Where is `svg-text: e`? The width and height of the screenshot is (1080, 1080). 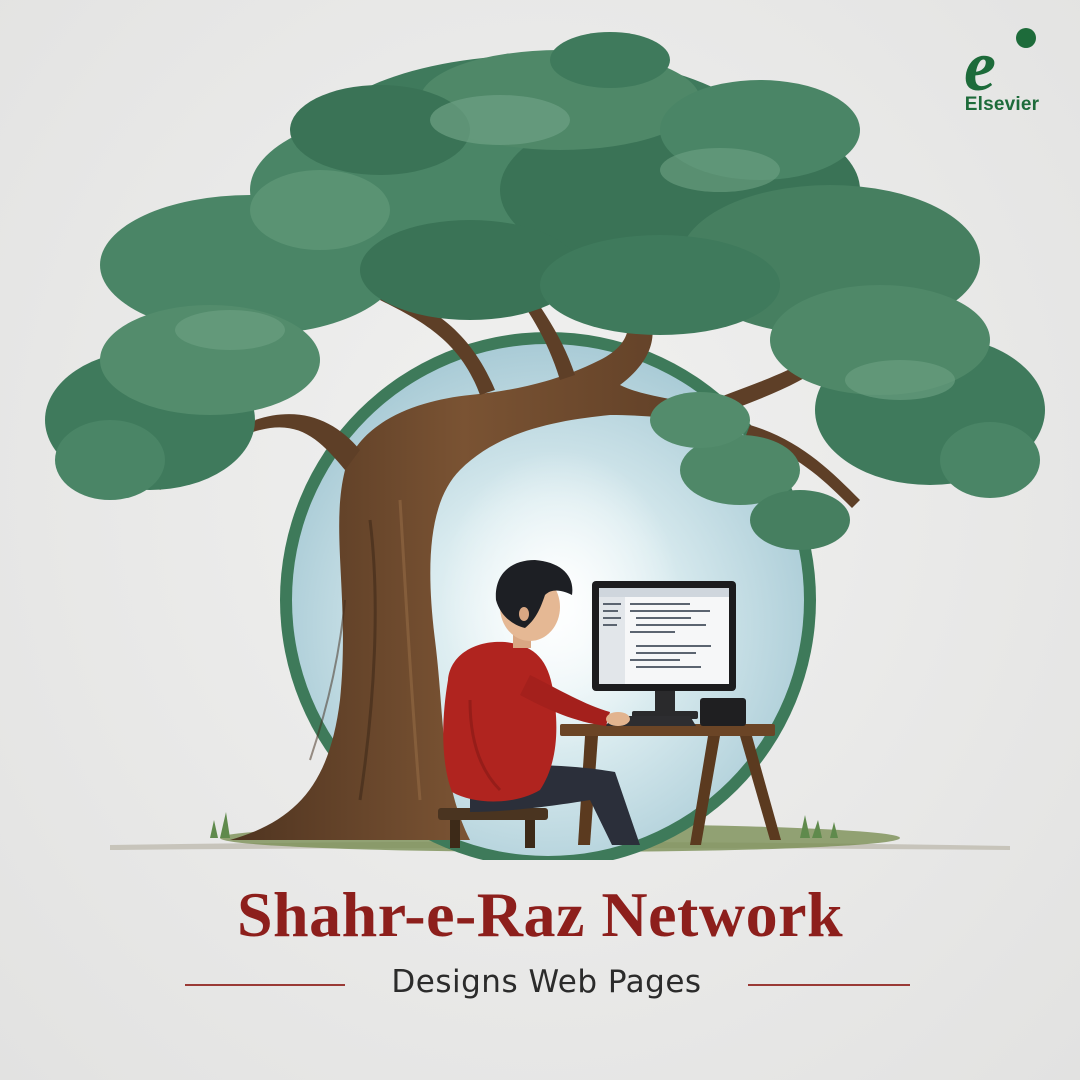 svg-text: e is located at coordinates (980, 62).